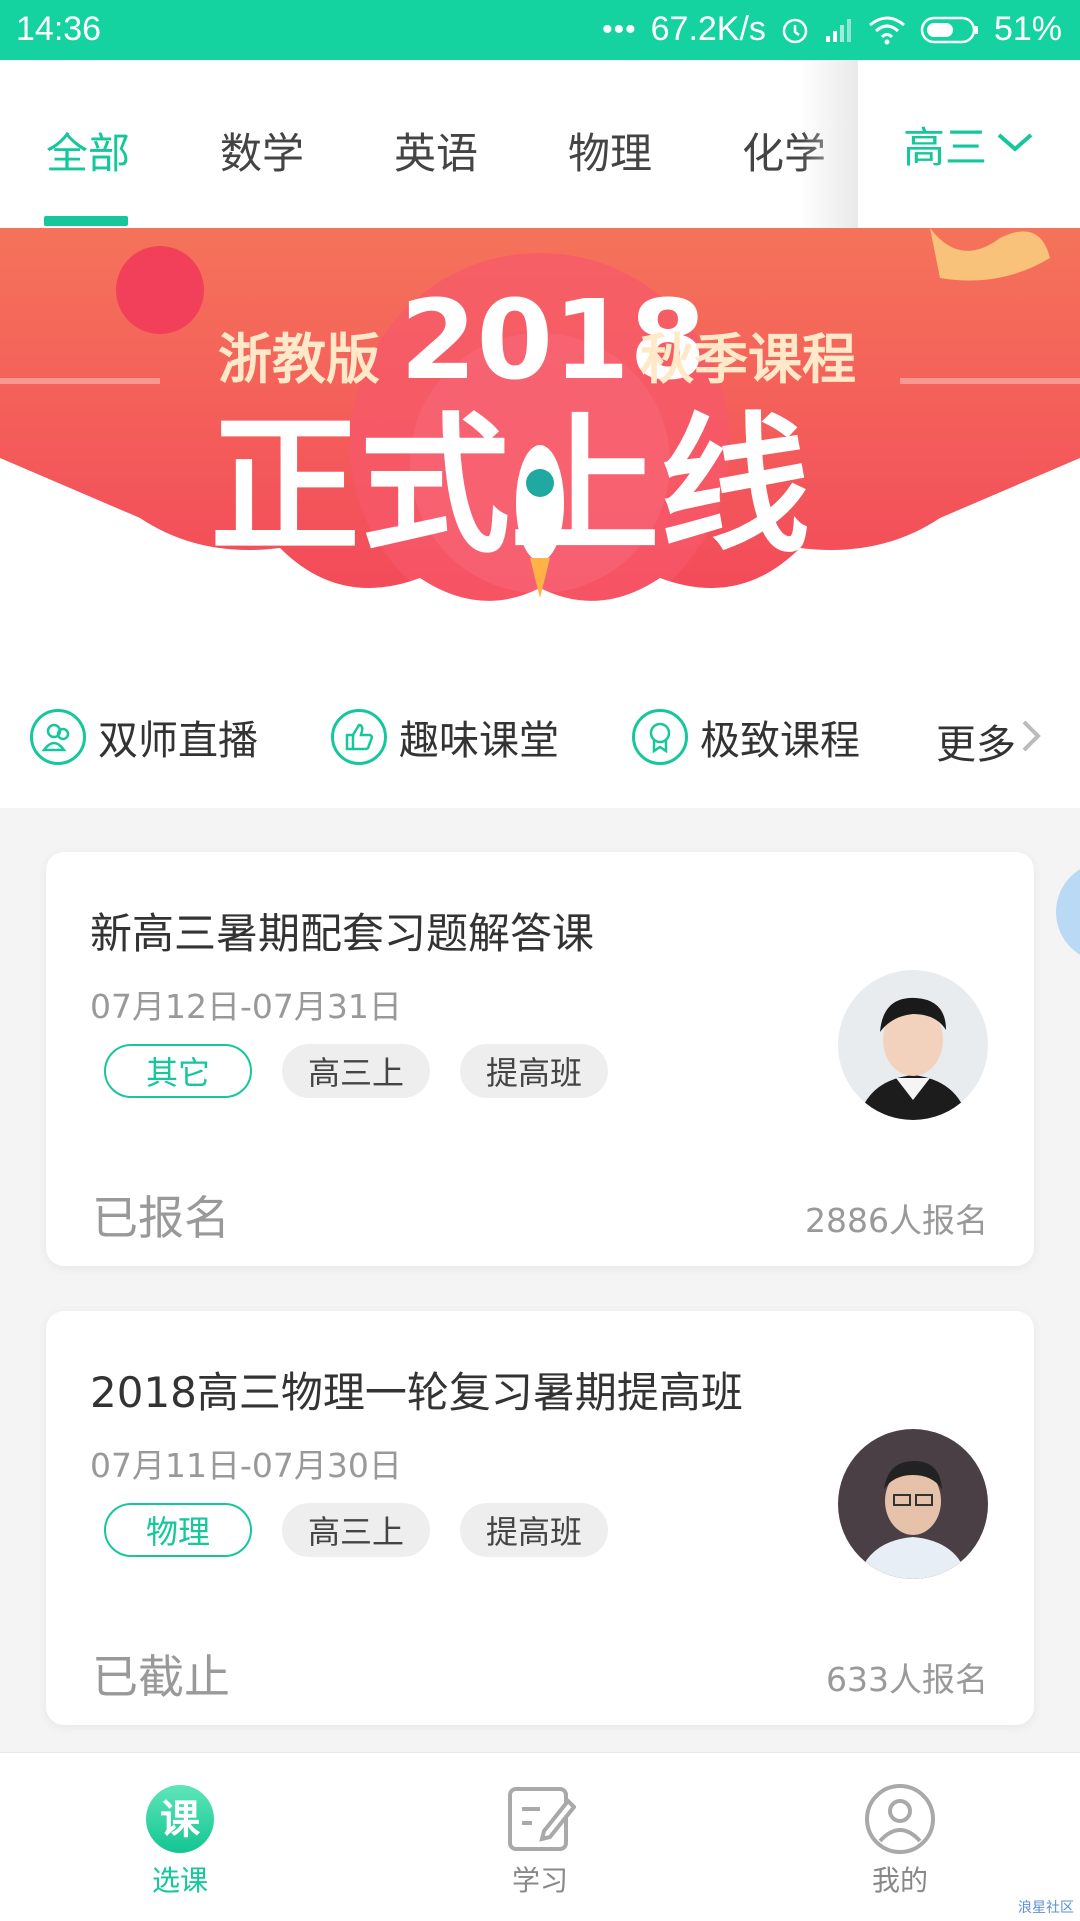  What do you see at coordinates (830, 144) in the screenshot?
I see `tab-scroll-fade` at bounding box center [830, 144].